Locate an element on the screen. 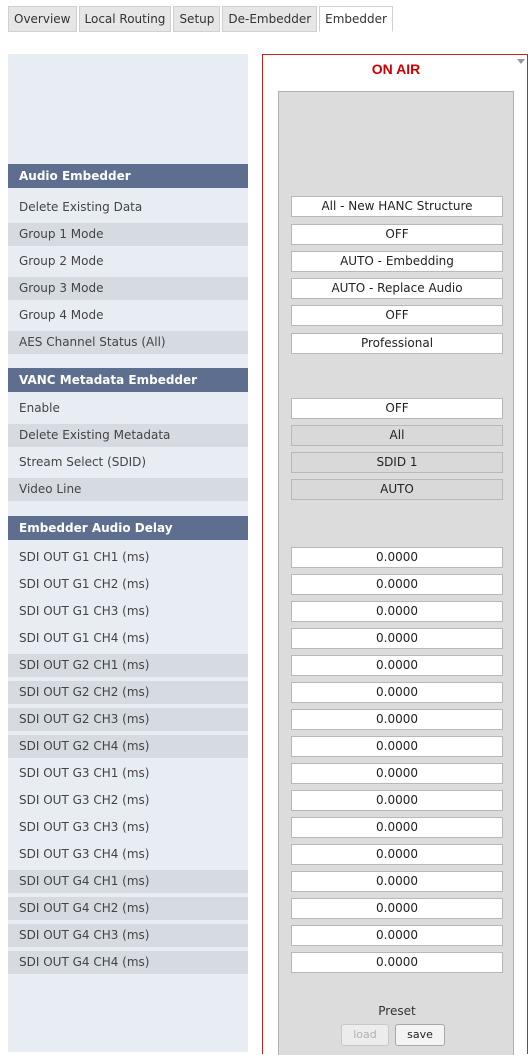 The width and height of the screenshot is (528, 1055). vanc-enable-select: OFF is located at coordinates (397, 408).